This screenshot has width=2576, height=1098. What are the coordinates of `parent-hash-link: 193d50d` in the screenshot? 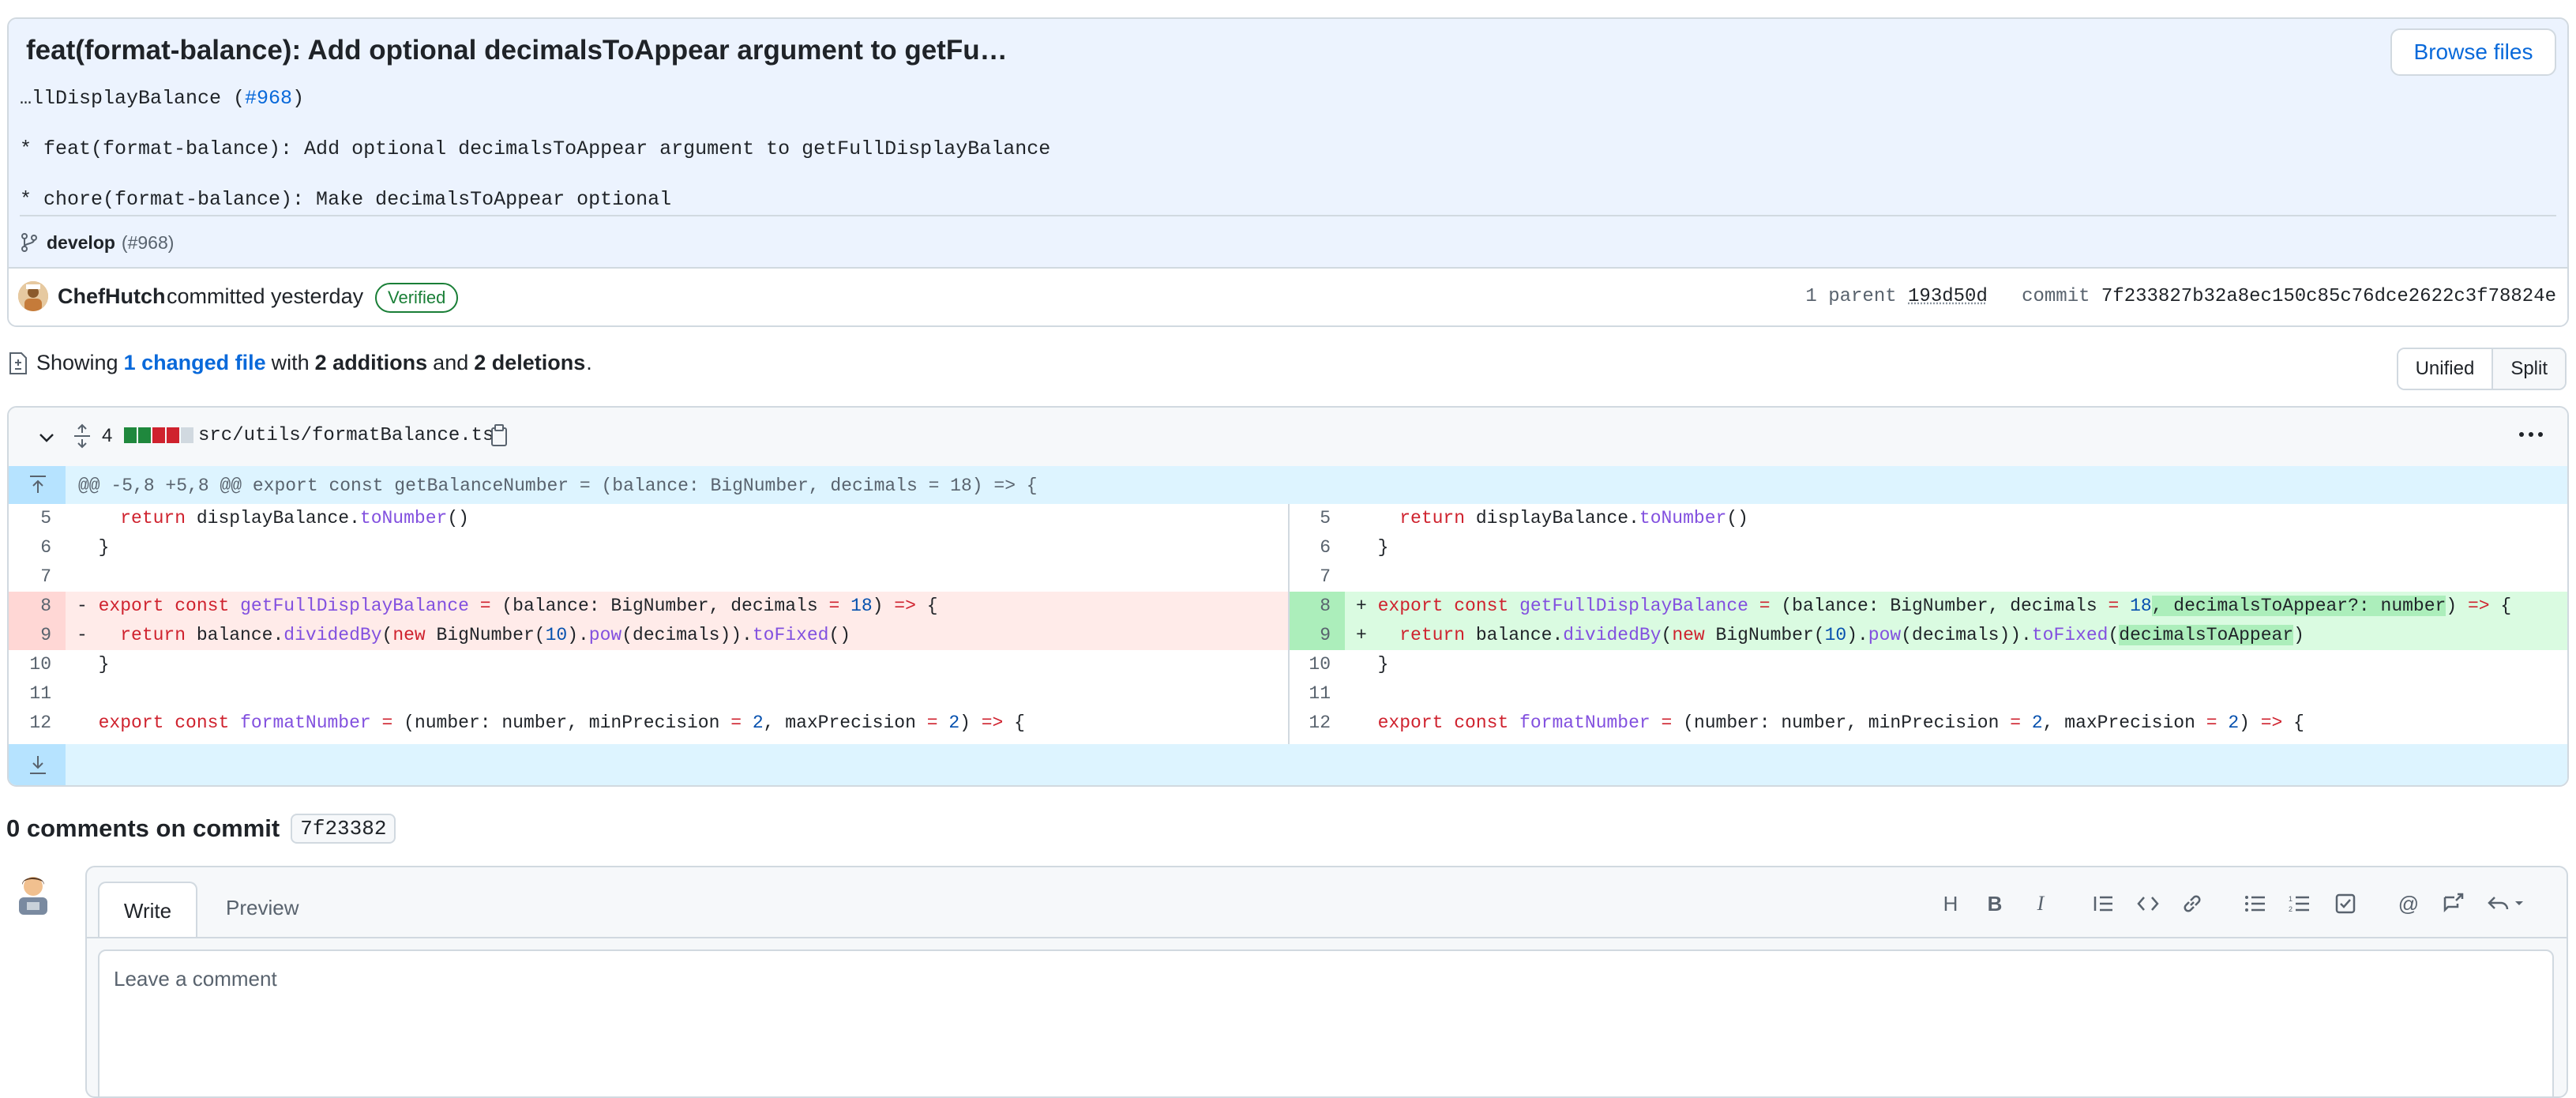 It's located at (1948, 296).